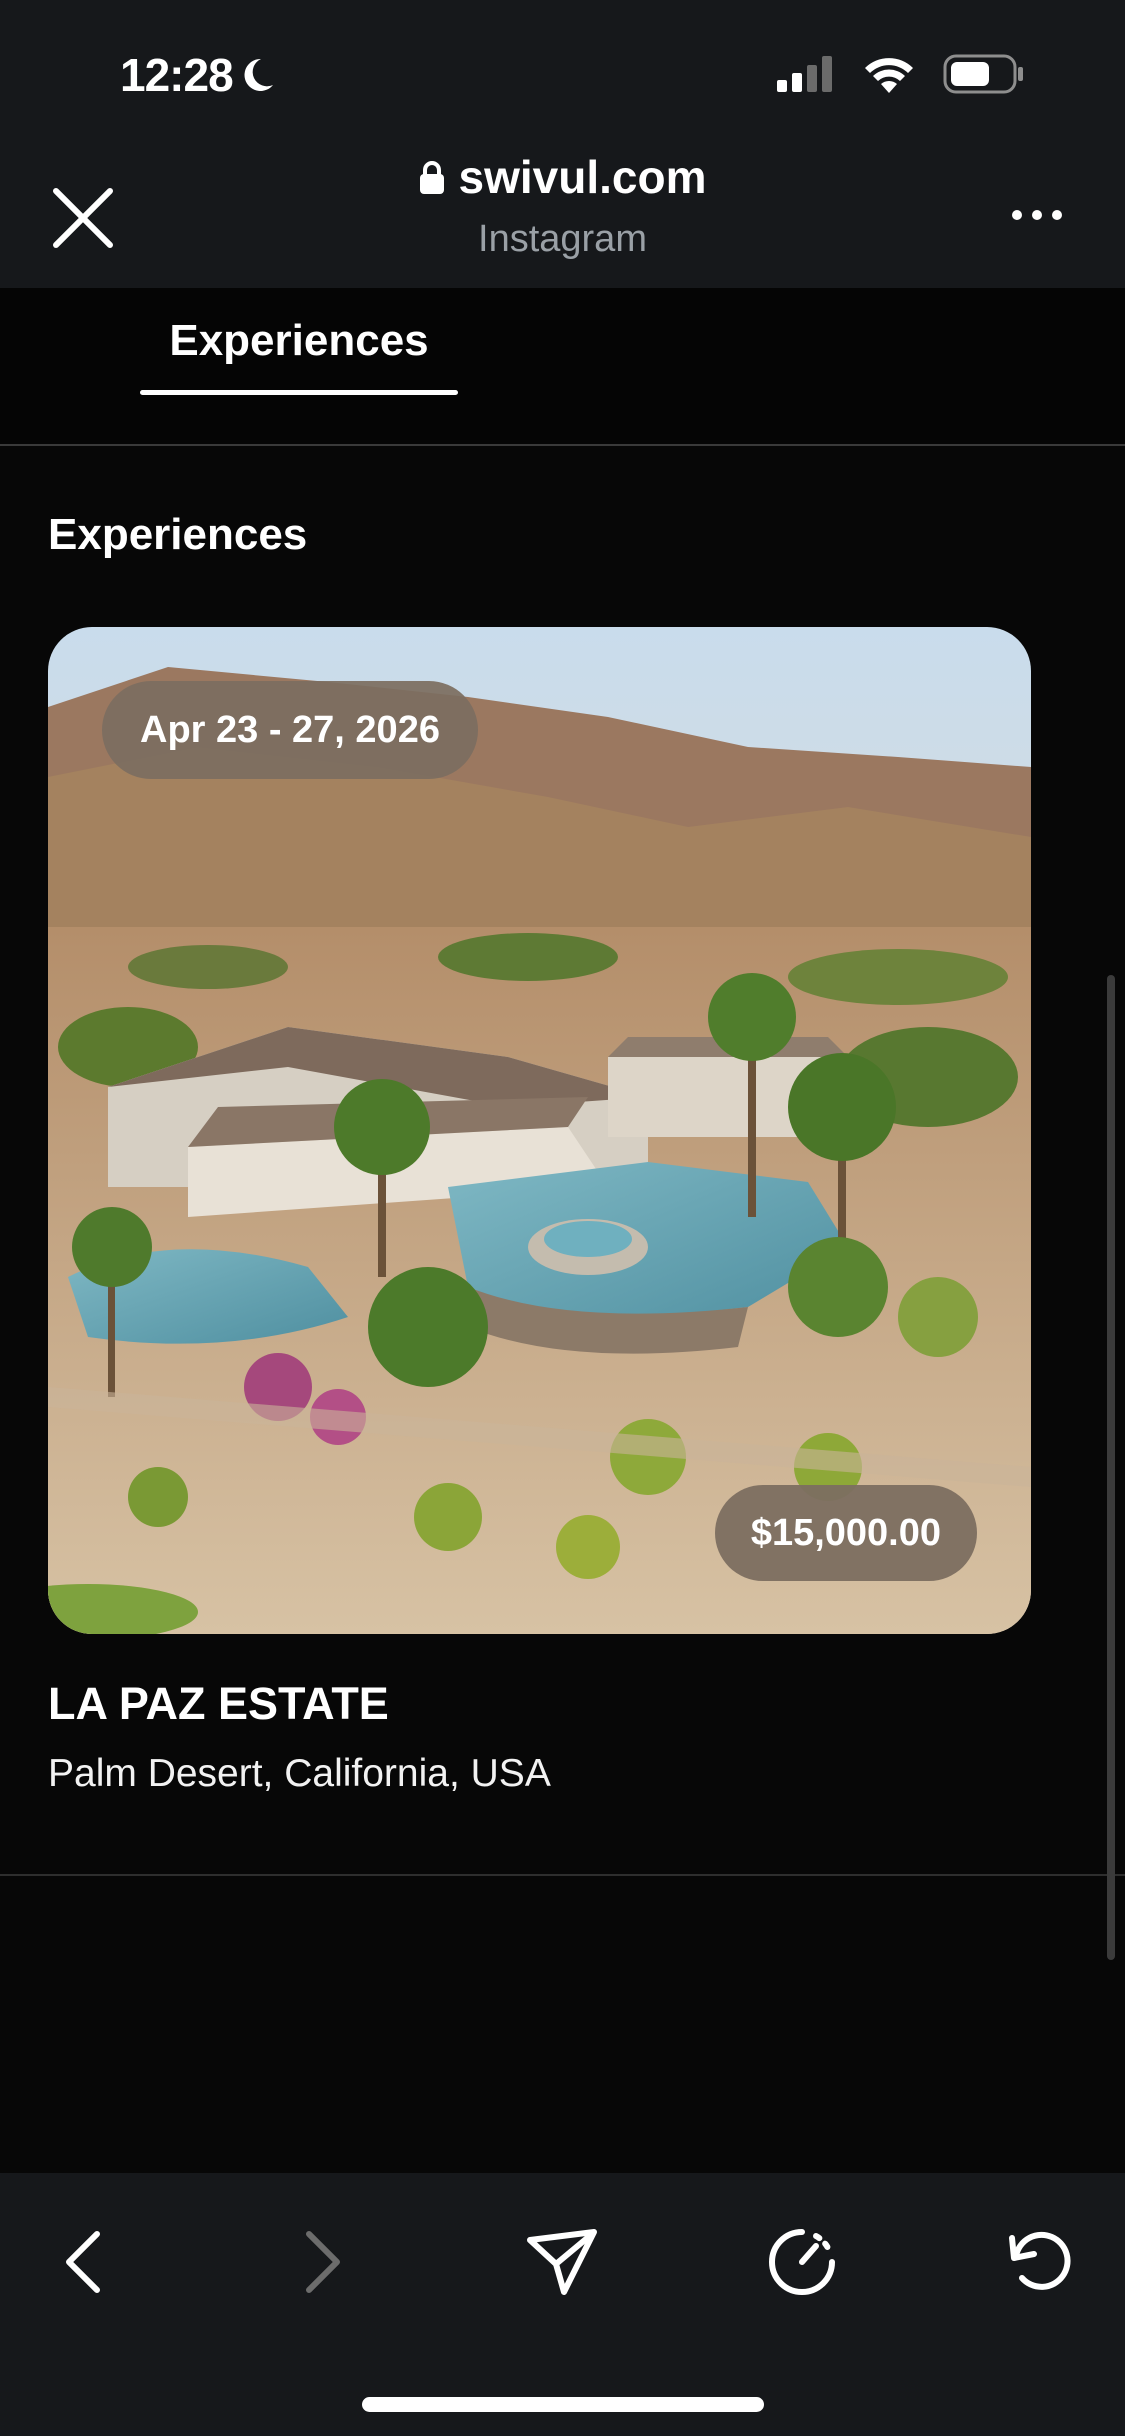 This screenshot has width=1125, height=2436. Describe the element at coordinates (983, 74) in the screenshot. I see `battery-icon` at that location.